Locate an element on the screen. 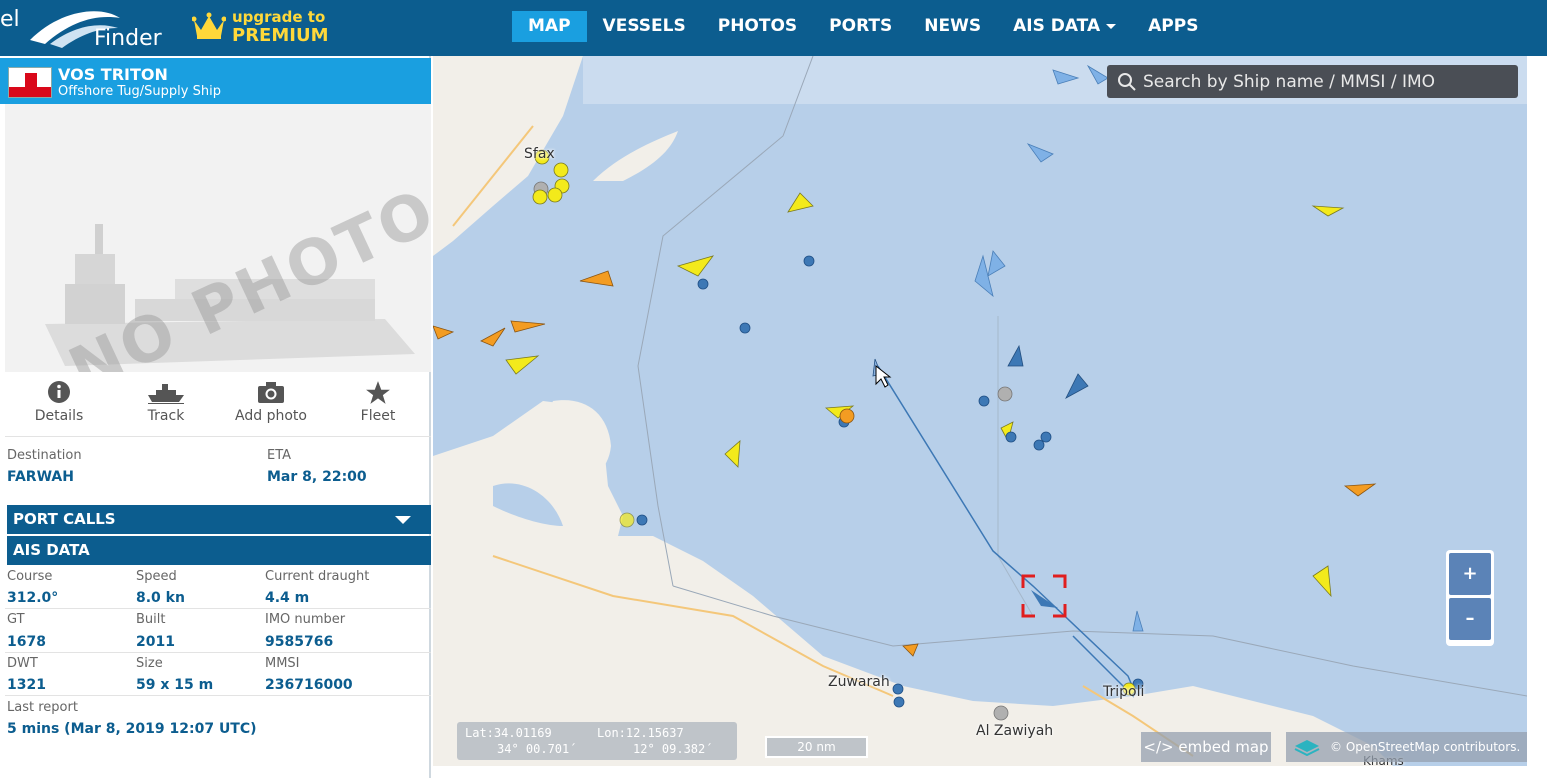 Image resolution: width=1547 pixels, height=778 pixels. zoom-controls: + – is located at coordinates (1470, 598).